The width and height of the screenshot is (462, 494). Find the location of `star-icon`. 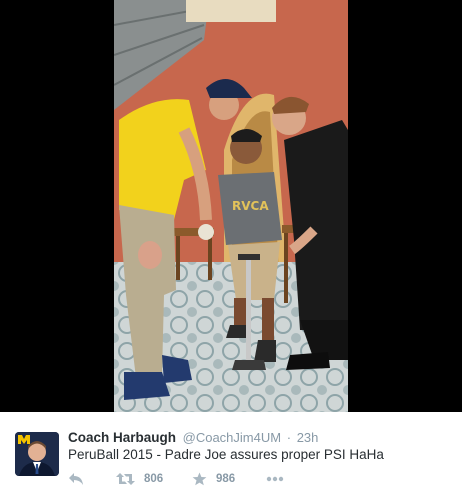

star-icon is located at coordinates (199, 479).